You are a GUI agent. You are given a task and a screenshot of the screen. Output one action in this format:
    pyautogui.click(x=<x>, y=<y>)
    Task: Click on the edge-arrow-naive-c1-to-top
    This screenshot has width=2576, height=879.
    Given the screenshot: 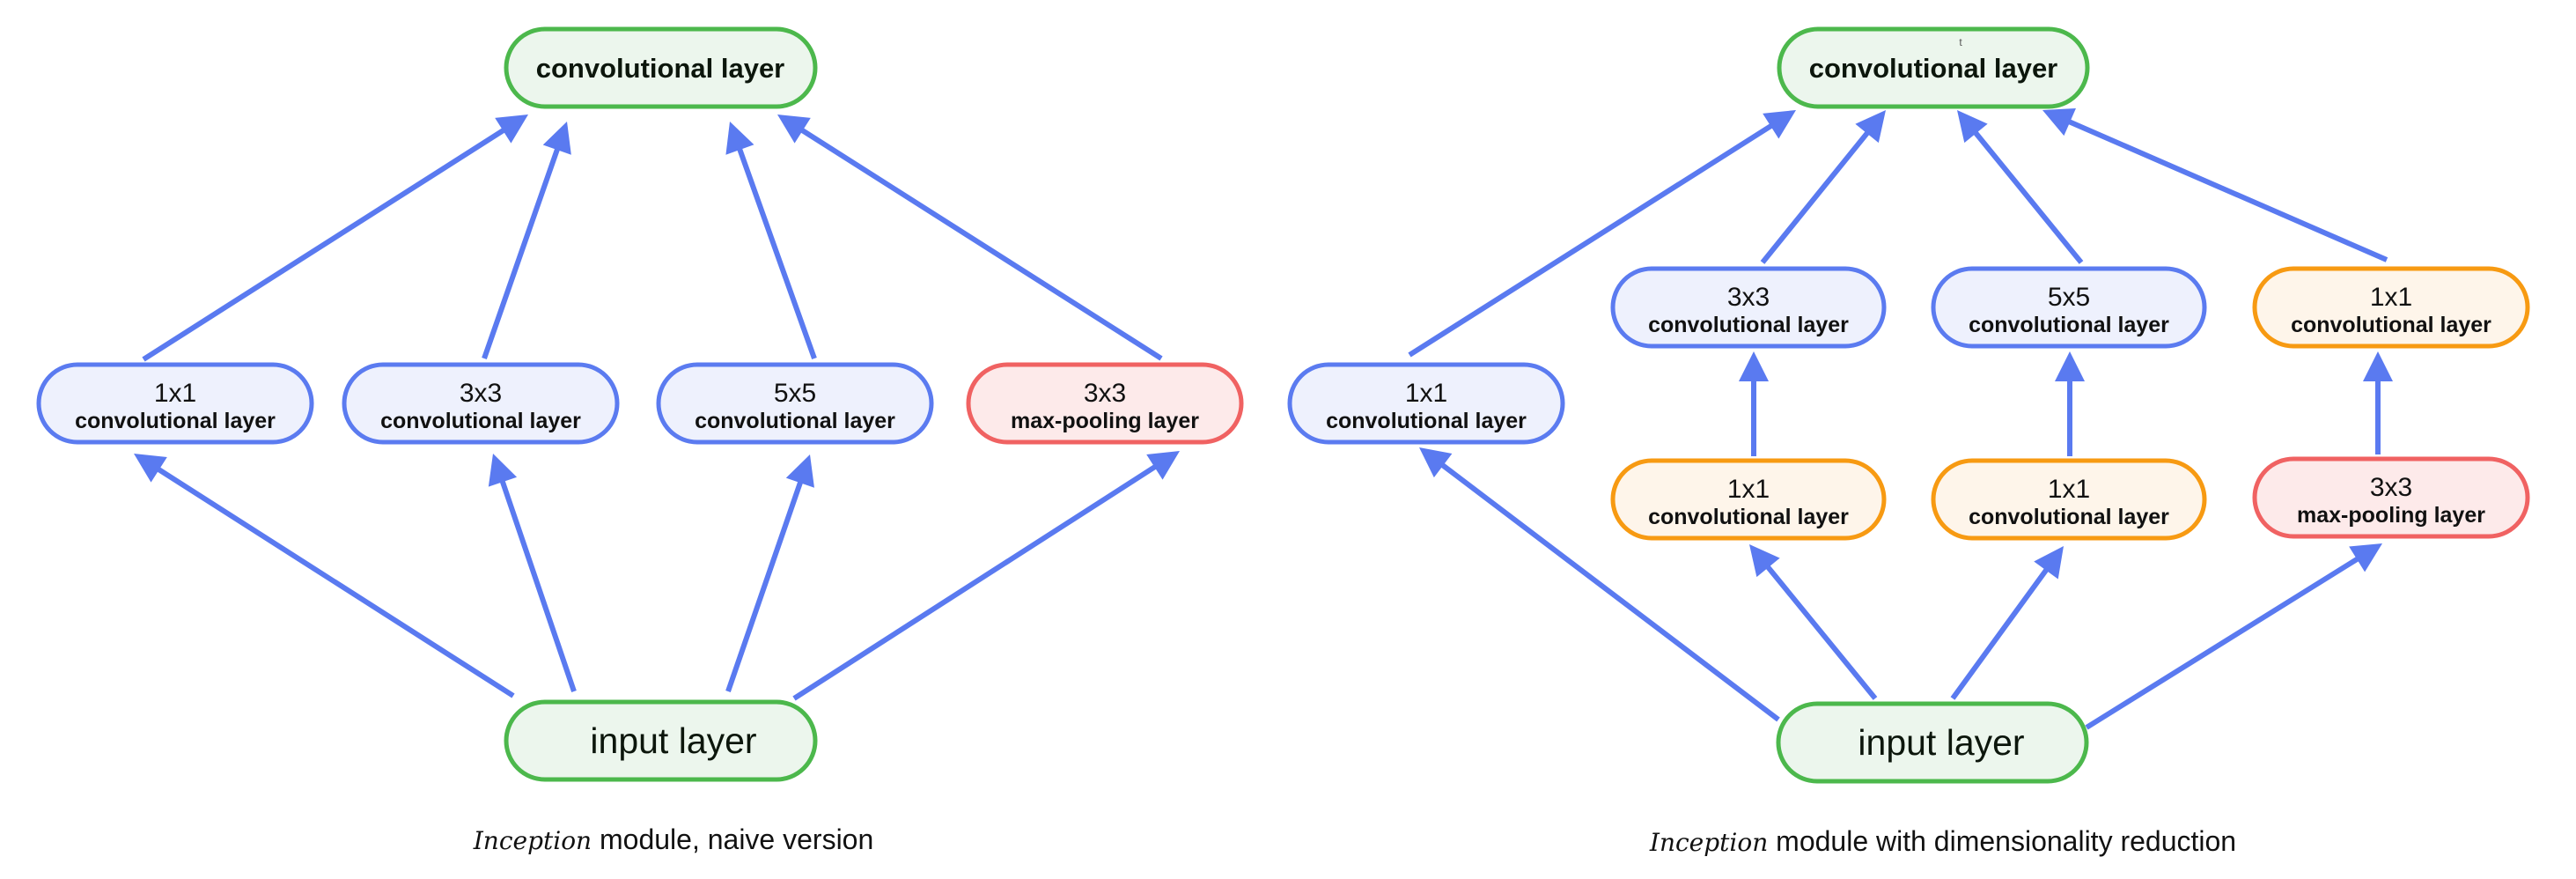 What is the action you would take?
    pyautogui.click(x=335, y=238)
    